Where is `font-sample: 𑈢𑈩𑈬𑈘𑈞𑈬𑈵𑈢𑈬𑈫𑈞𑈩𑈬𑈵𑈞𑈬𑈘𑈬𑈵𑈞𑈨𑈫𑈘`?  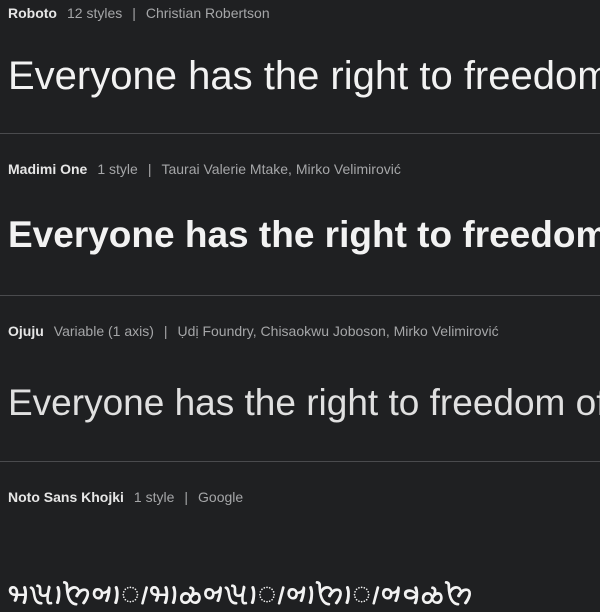 font-sample: 𑈢𑈩𑈬𑈘𑈞𑈬𑈵𑈢𑈬𑈫𑈞𑈩𑈬𑈵𑈞𑈬𑈘𑈬𑈵𑈞𑈨𑈫𑈘 is located at coordinates (241, 593).